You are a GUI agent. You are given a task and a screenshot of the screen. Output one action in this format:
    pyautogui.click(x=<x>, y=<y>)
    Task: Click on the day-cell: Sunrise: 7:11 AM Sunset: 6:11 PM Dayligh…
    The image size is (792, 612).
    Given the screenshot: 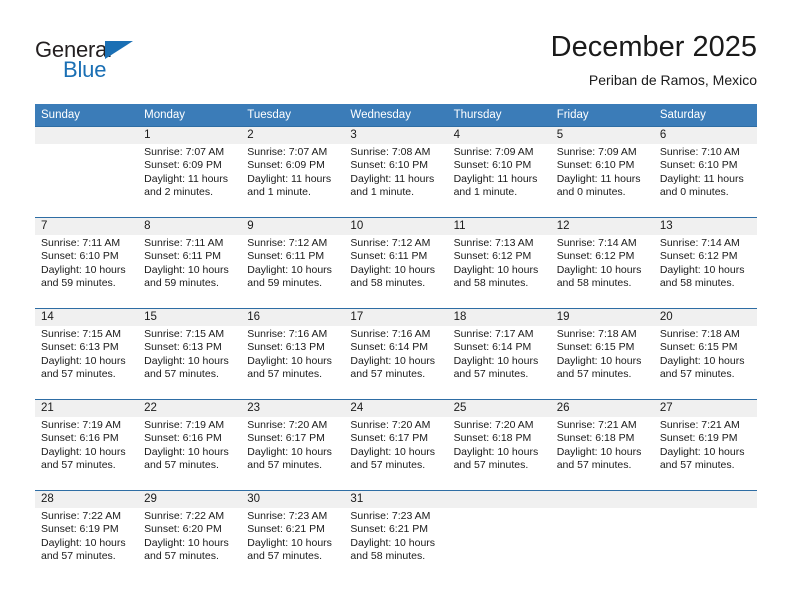 What is the action you would take?
    pyautogui.click(x=189, y=271)
    